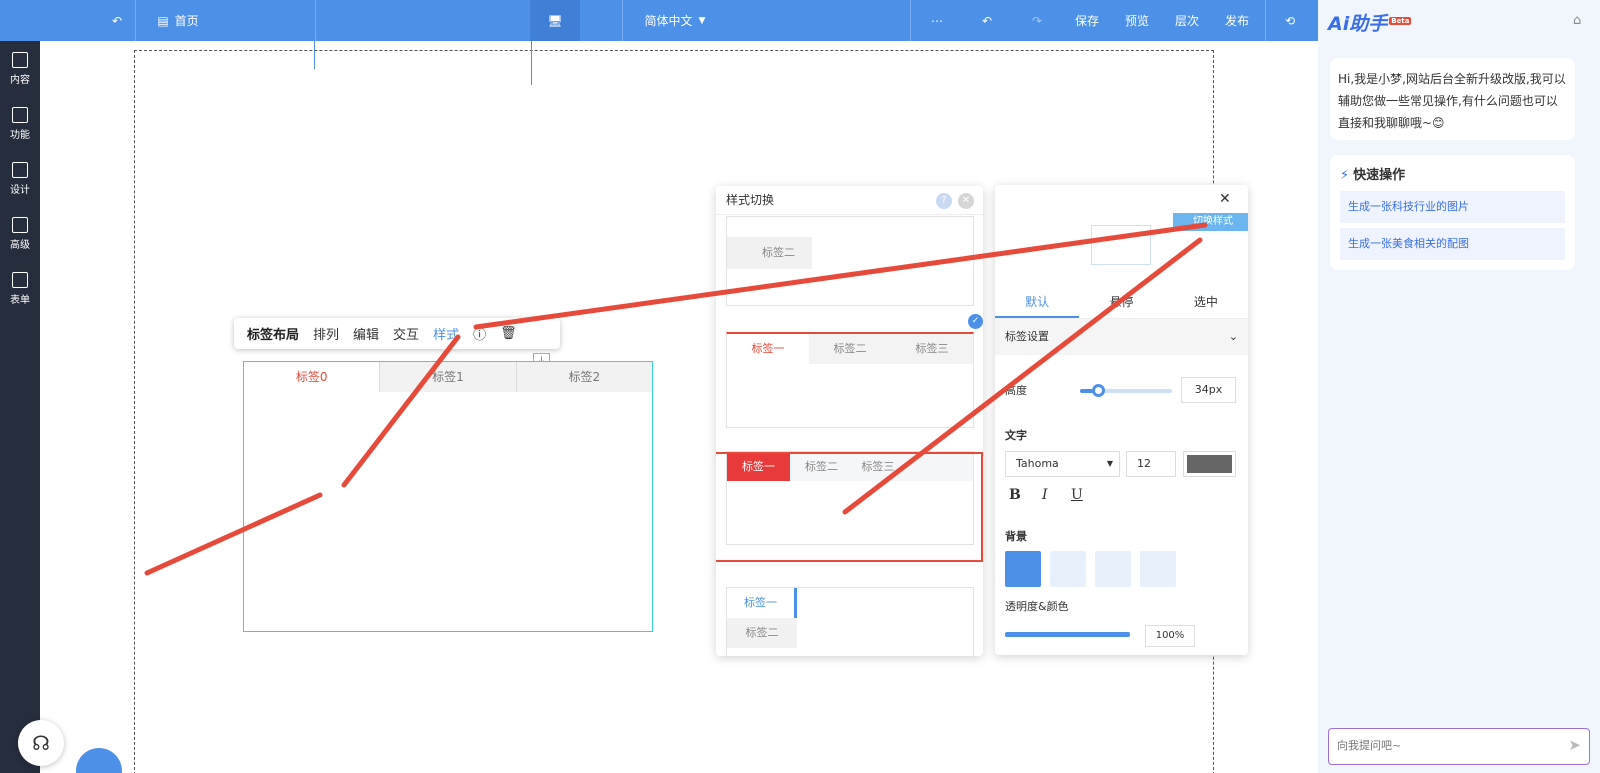  Describe the element at coordinates (41, 743) in the screenshot. I see `support-icon: ☊` at that location.